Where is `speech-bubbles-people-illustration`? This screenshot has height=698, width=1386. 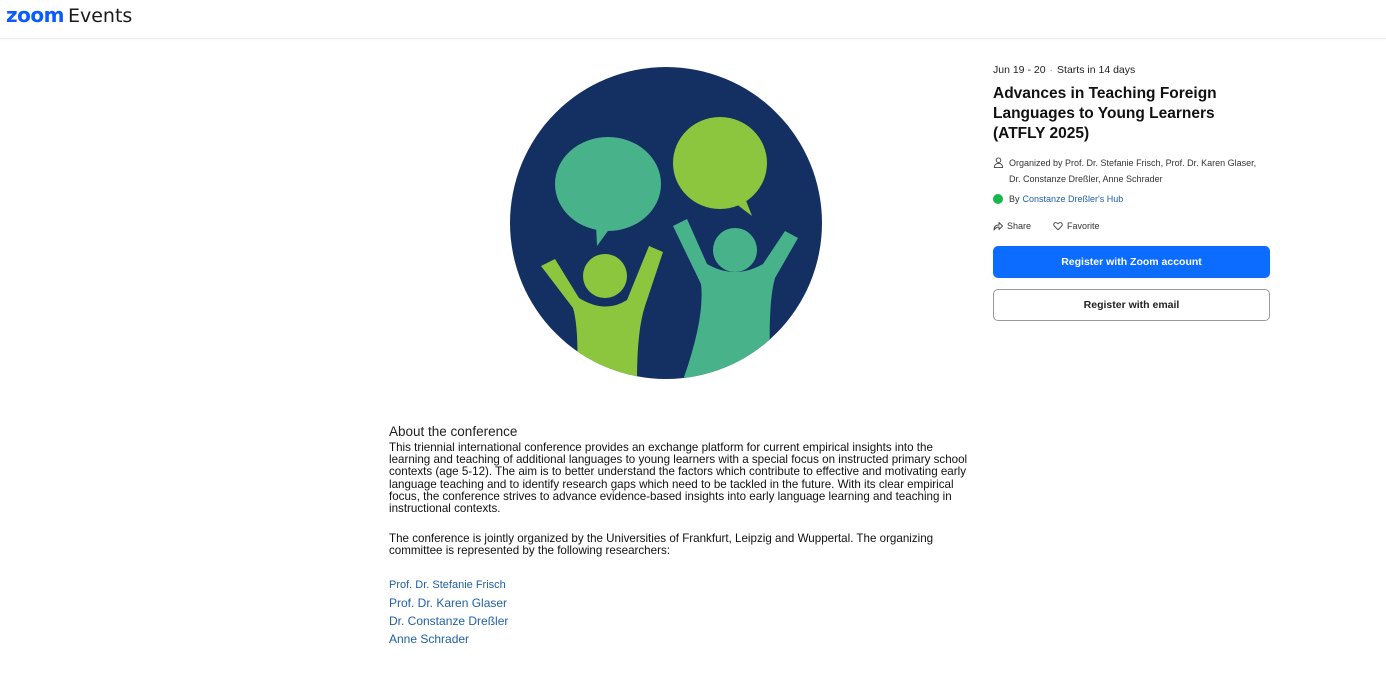 speech-bubbles-people-illustration is located at coordinates (666, 223).